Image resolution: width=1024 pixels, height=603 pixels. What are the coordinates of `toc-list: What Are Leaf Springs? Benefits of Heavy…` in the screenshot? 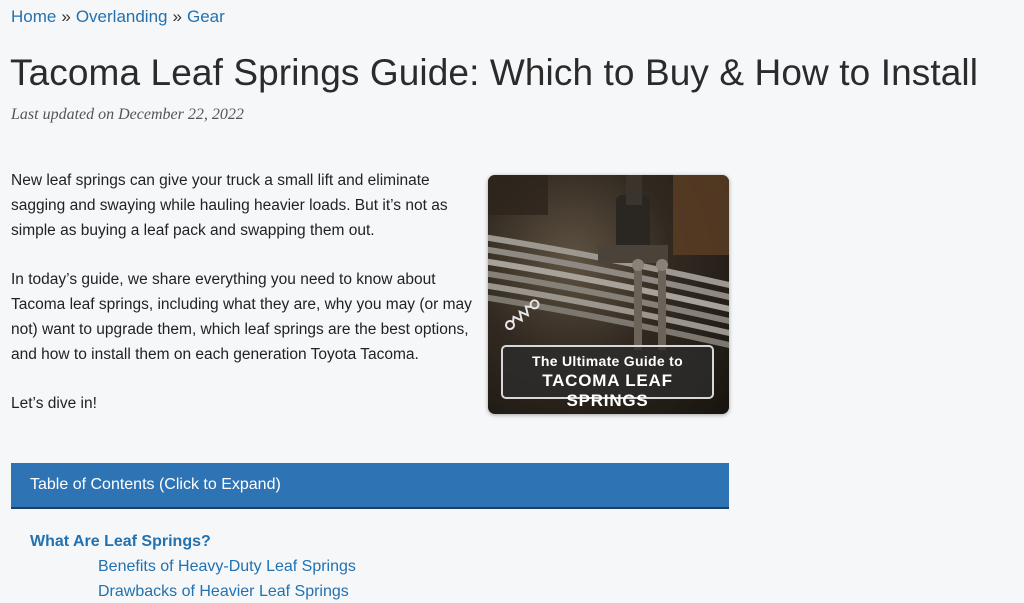 It's located at (380, 567).